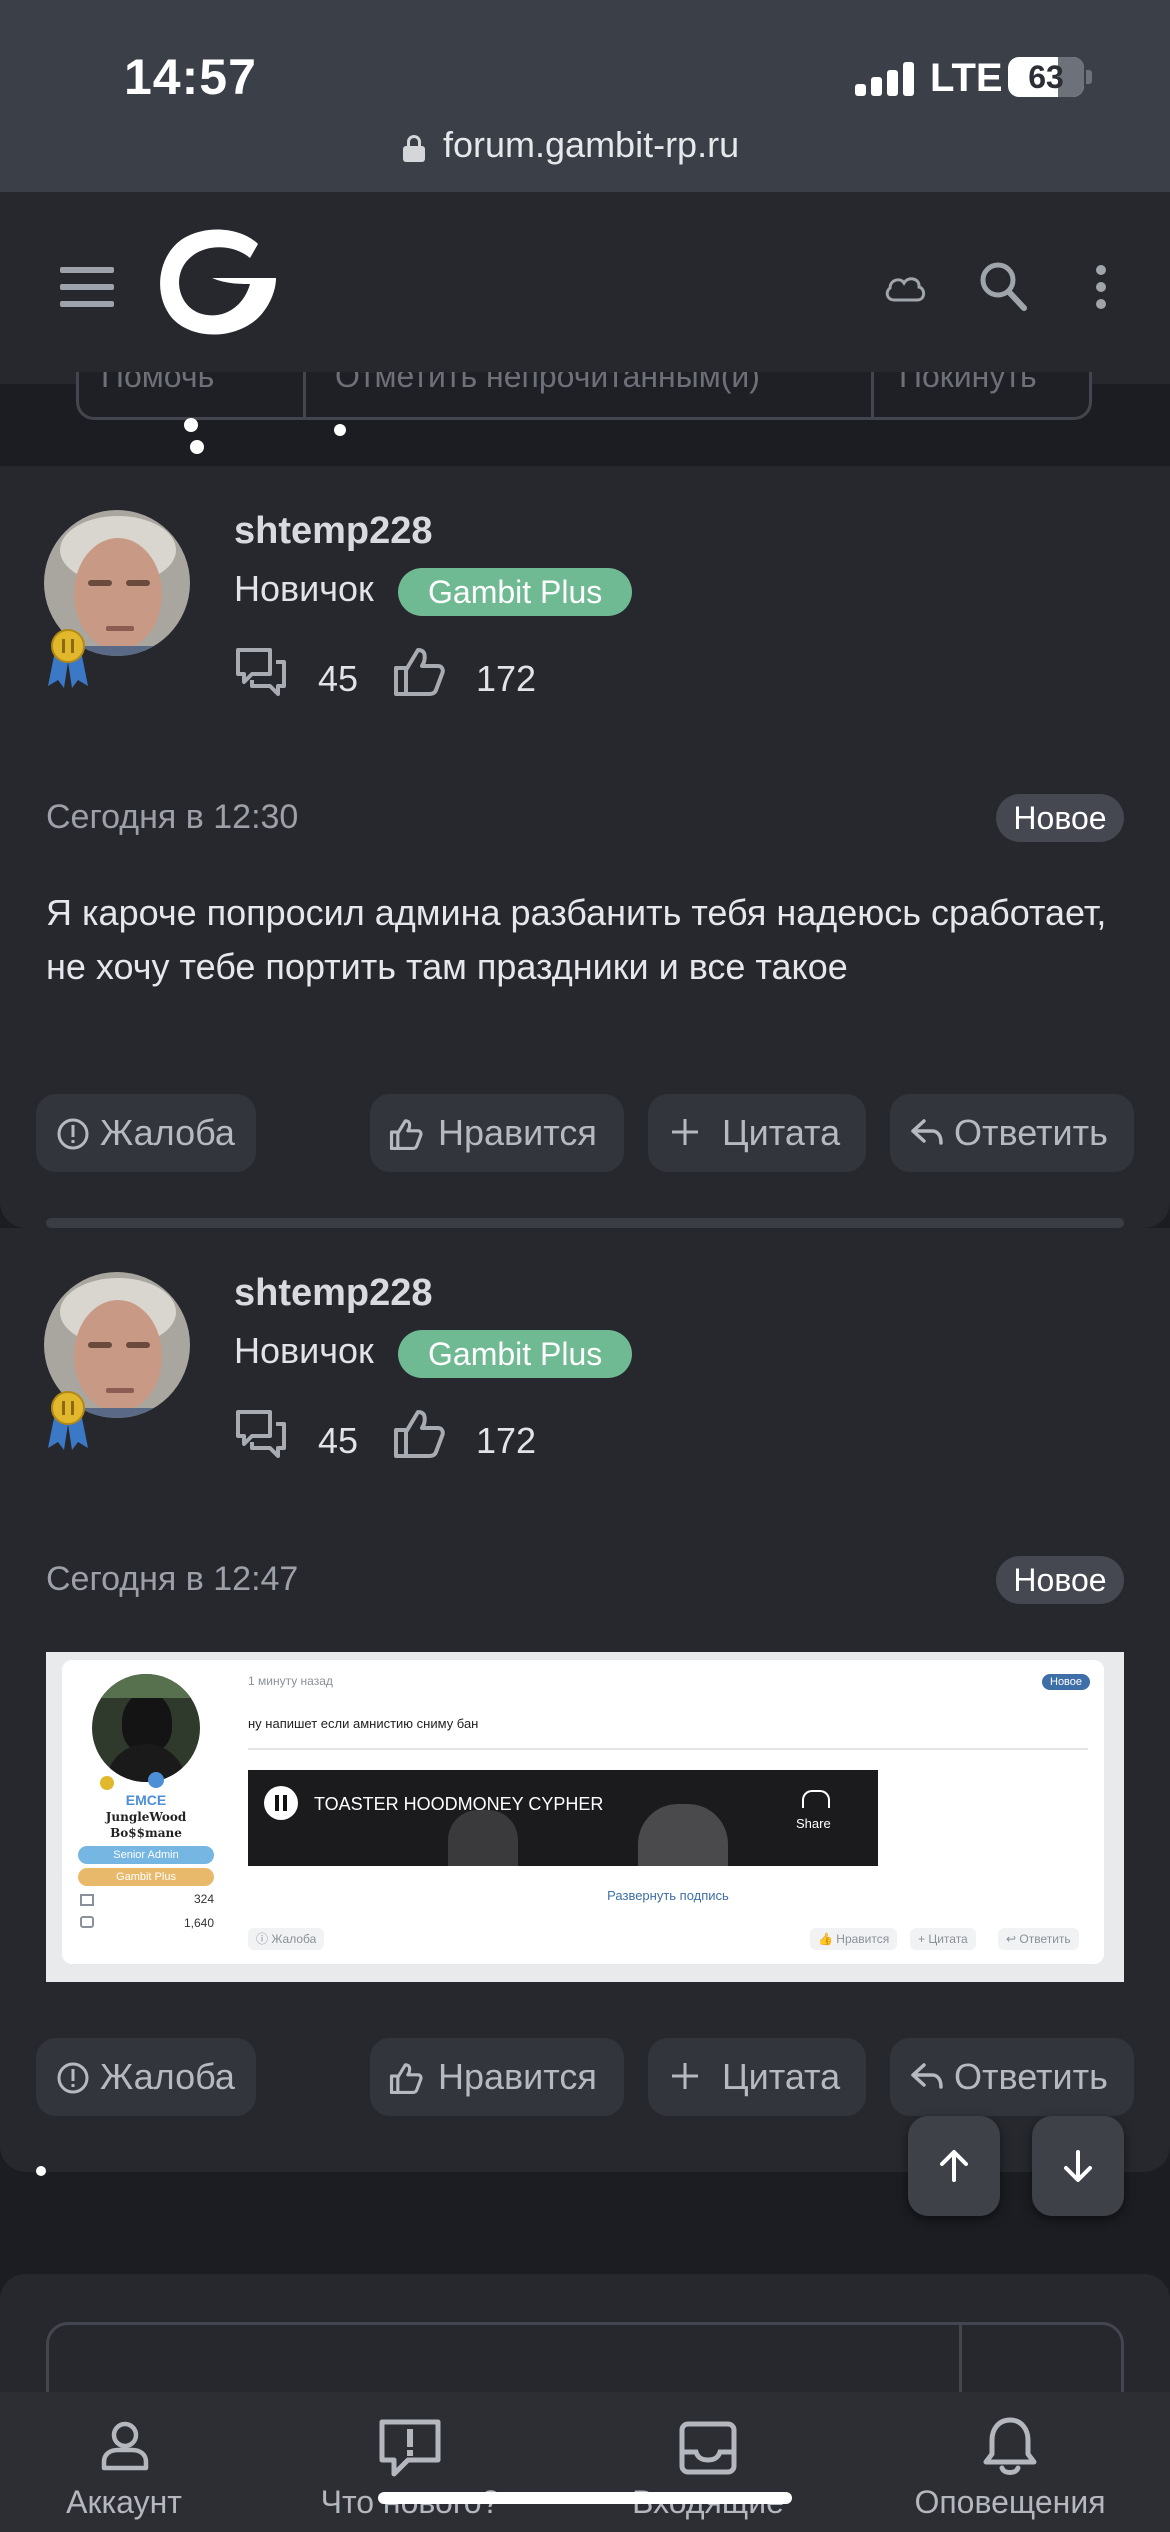 The image size is (1170, 2532). What do you see at coordinates (1089, 77) in the screenshot?
I see `battery-tip` at bounding box center [1089, 77].